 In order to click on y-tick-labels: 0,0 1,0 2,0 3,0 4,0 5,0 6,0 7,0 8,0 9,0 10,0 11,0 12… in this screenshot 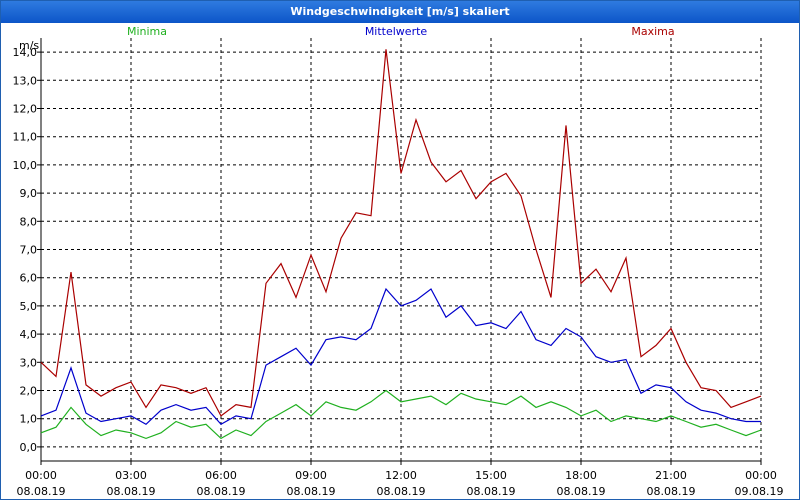, I will do `click(25, 250)`.